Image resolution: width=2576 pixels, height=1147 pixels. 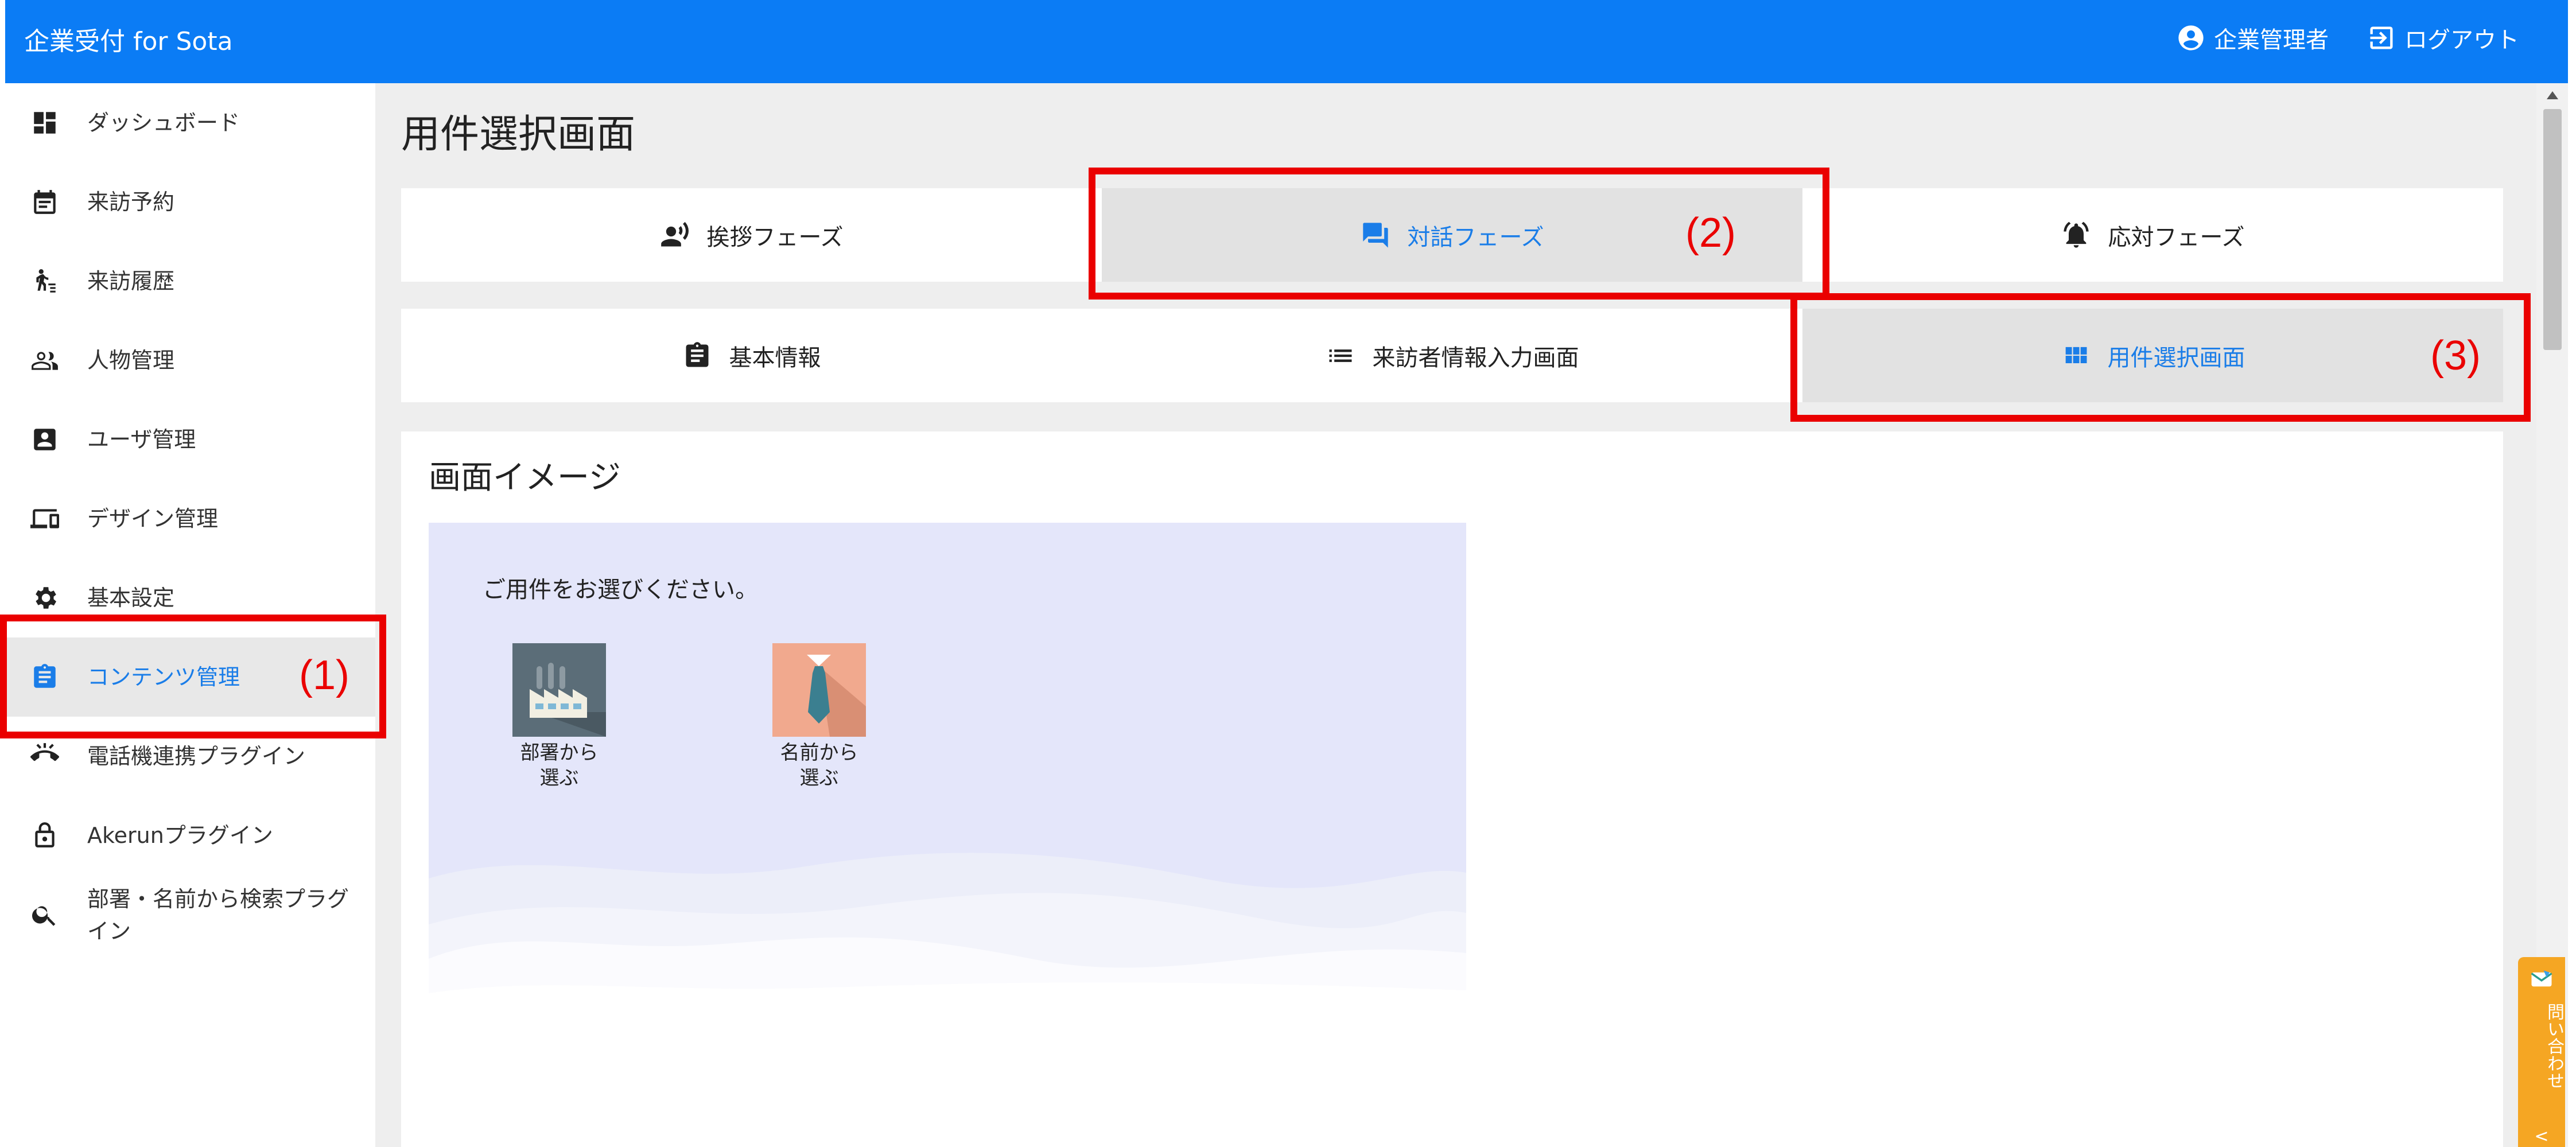 What do you see at coordinates (44, 282) in the screenshot?
I see `walker-icon` at bounding box center [44, 282].